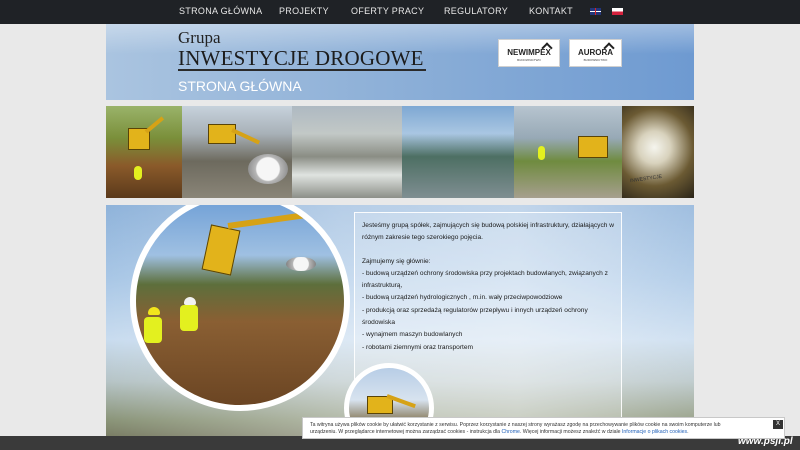  What do you see at coordinates (593, 147) in the screenshot?
I see `backhoe-icon` at bounding box center [593, 147].